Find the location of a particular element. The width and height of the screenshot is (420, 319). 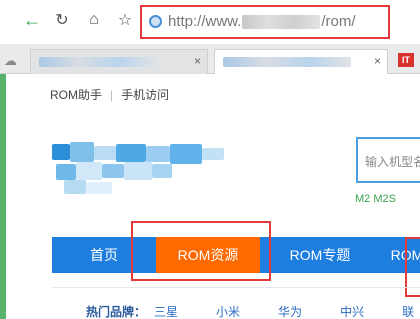

tab-strip: ☁ × × IT is located at coordinates (210, 59).